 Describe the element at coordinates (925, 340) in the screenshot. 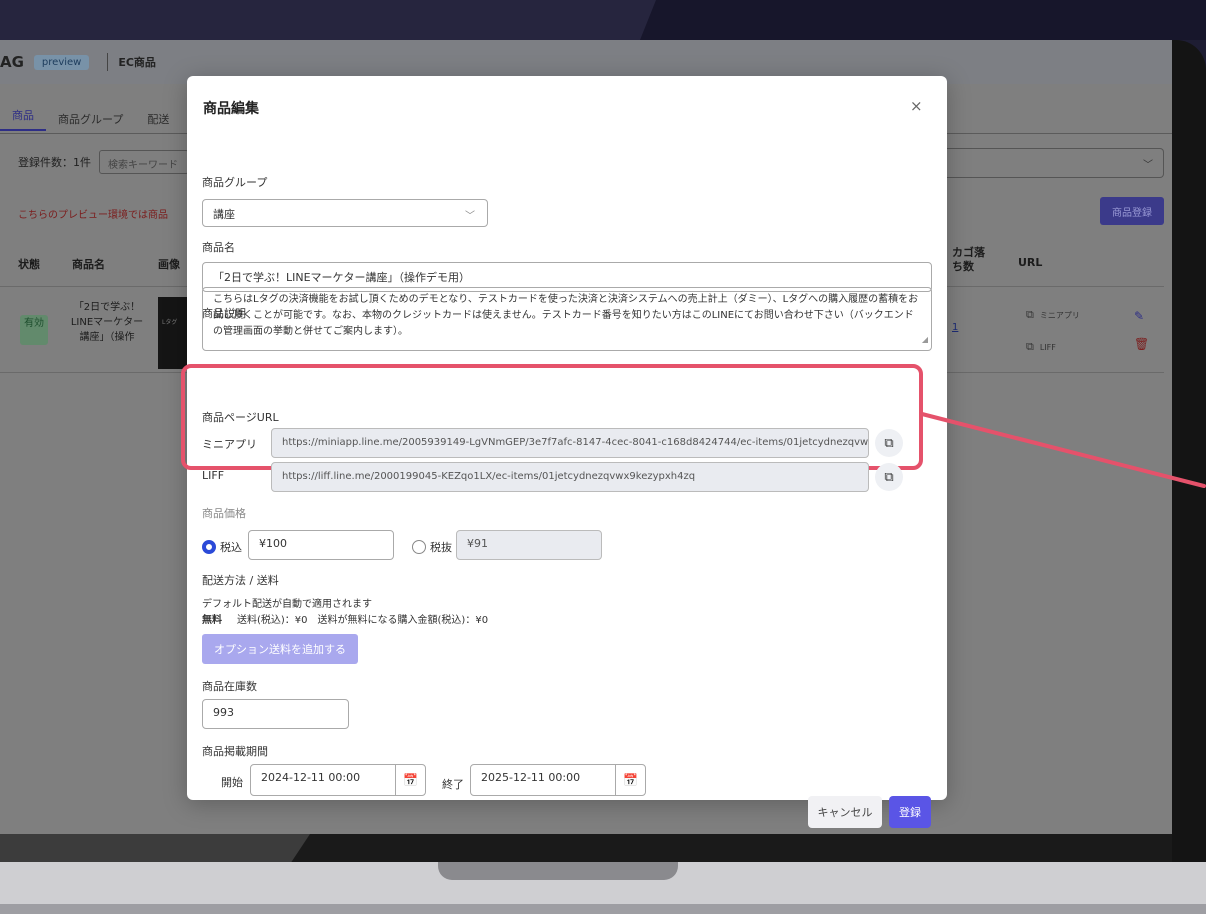

I see `resize-handle-icon: ◢` at that location.